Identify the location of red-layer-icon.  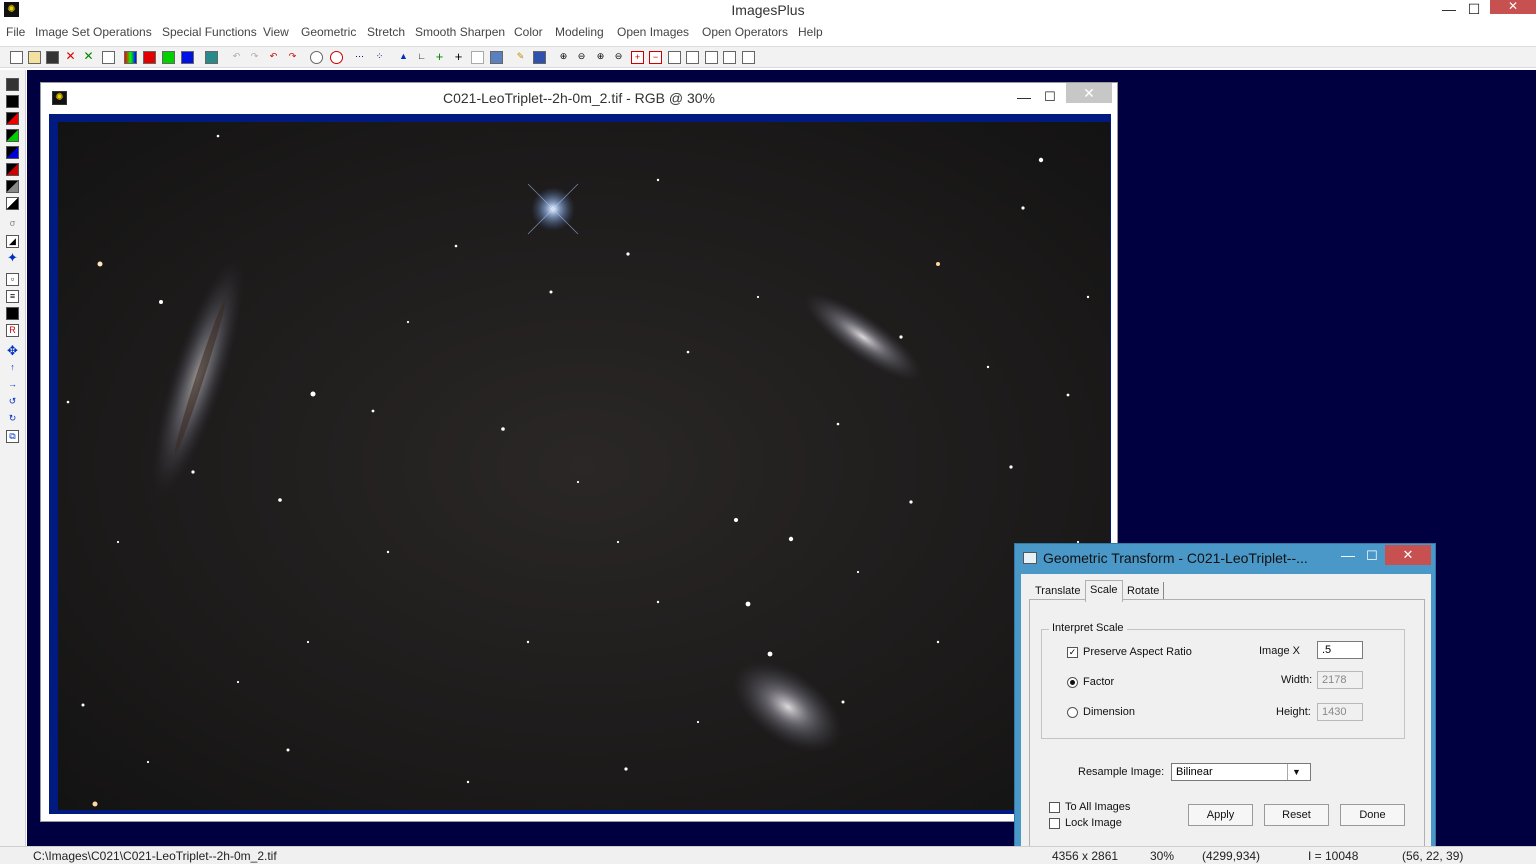
(12, 118).